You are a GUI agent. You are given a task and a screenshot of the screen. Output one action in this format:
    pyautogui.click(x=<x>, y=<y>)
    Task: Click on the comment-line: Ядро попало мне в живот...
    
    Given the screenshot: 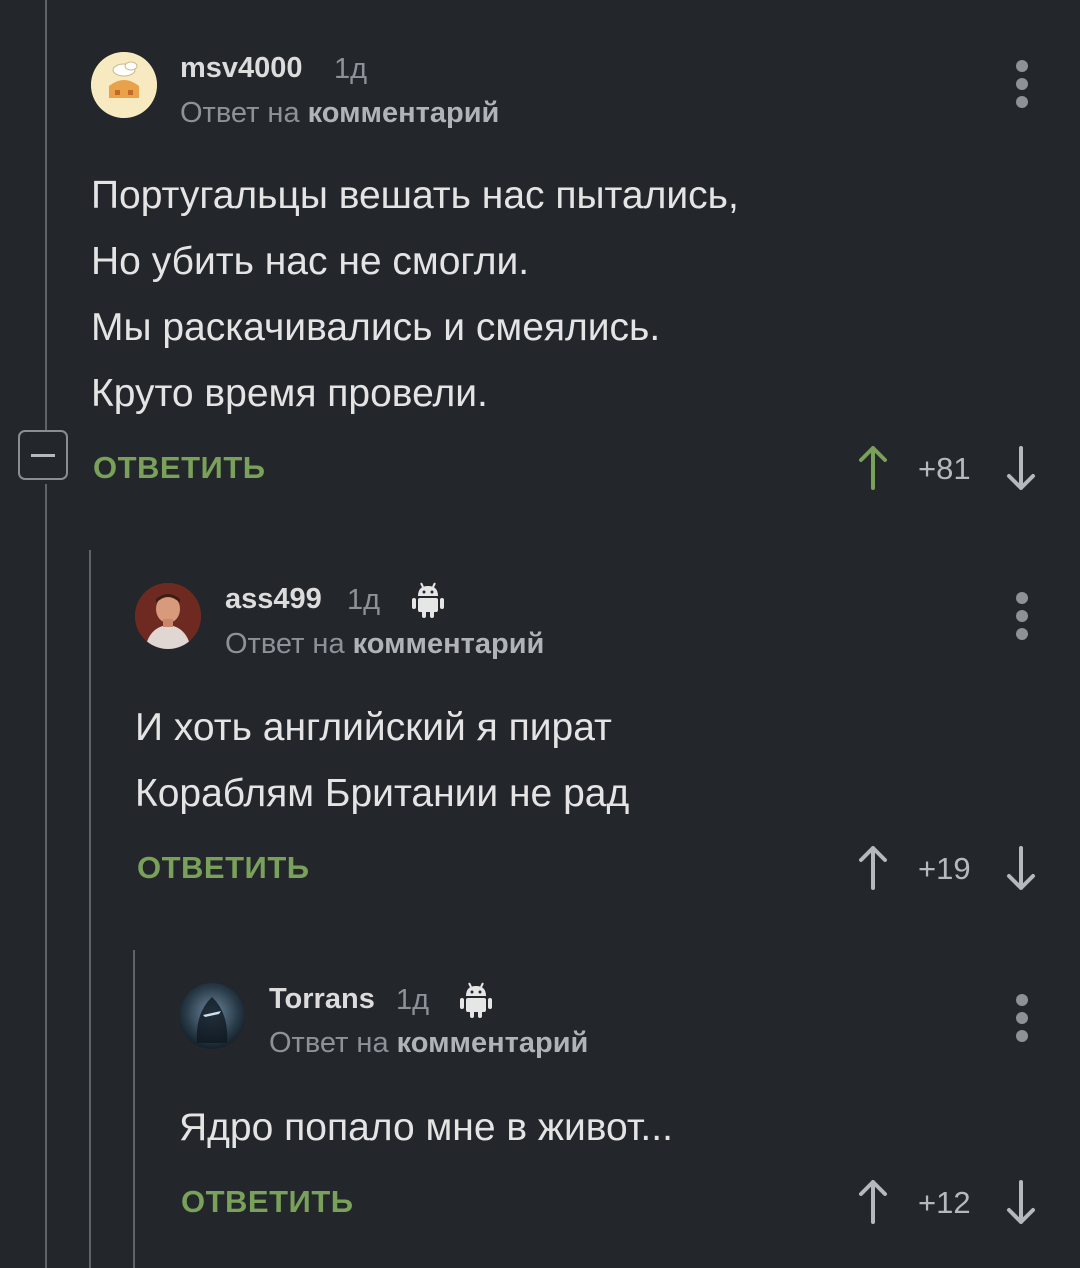 What is the action you would take?
    pyautogui.click(x=426, y=1127)
    